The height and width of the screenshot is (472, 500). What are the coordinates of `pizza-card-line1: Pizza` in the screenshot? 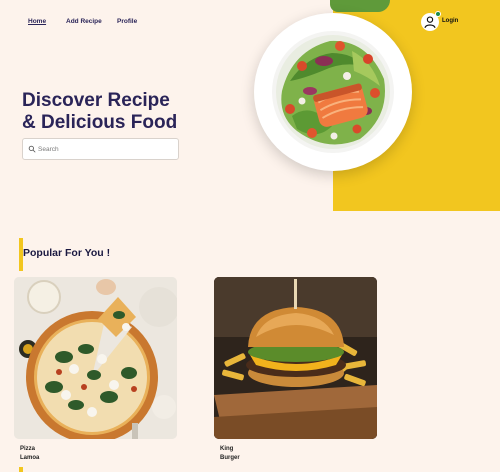 It's located at (28, 449).